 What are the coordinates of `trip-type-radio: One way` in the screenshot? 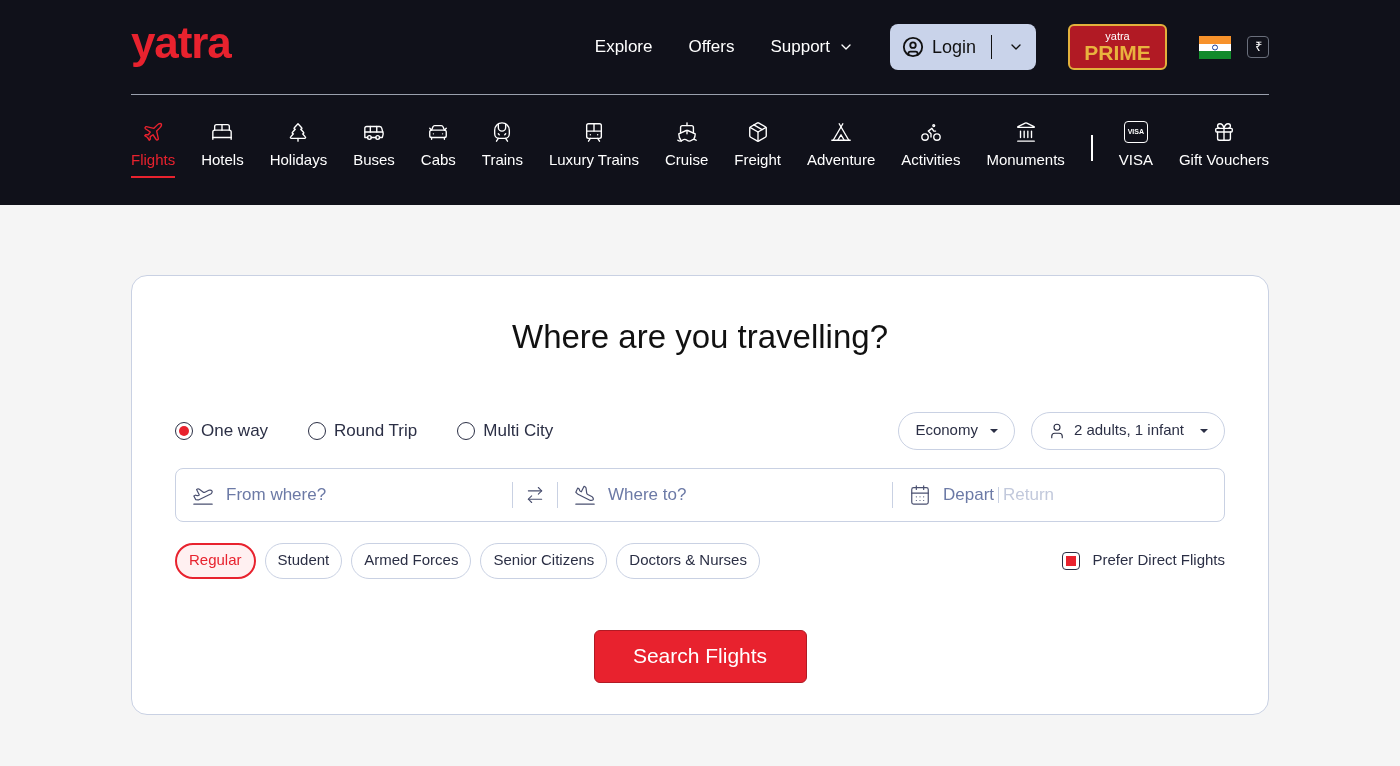 It's located at (222, 430).